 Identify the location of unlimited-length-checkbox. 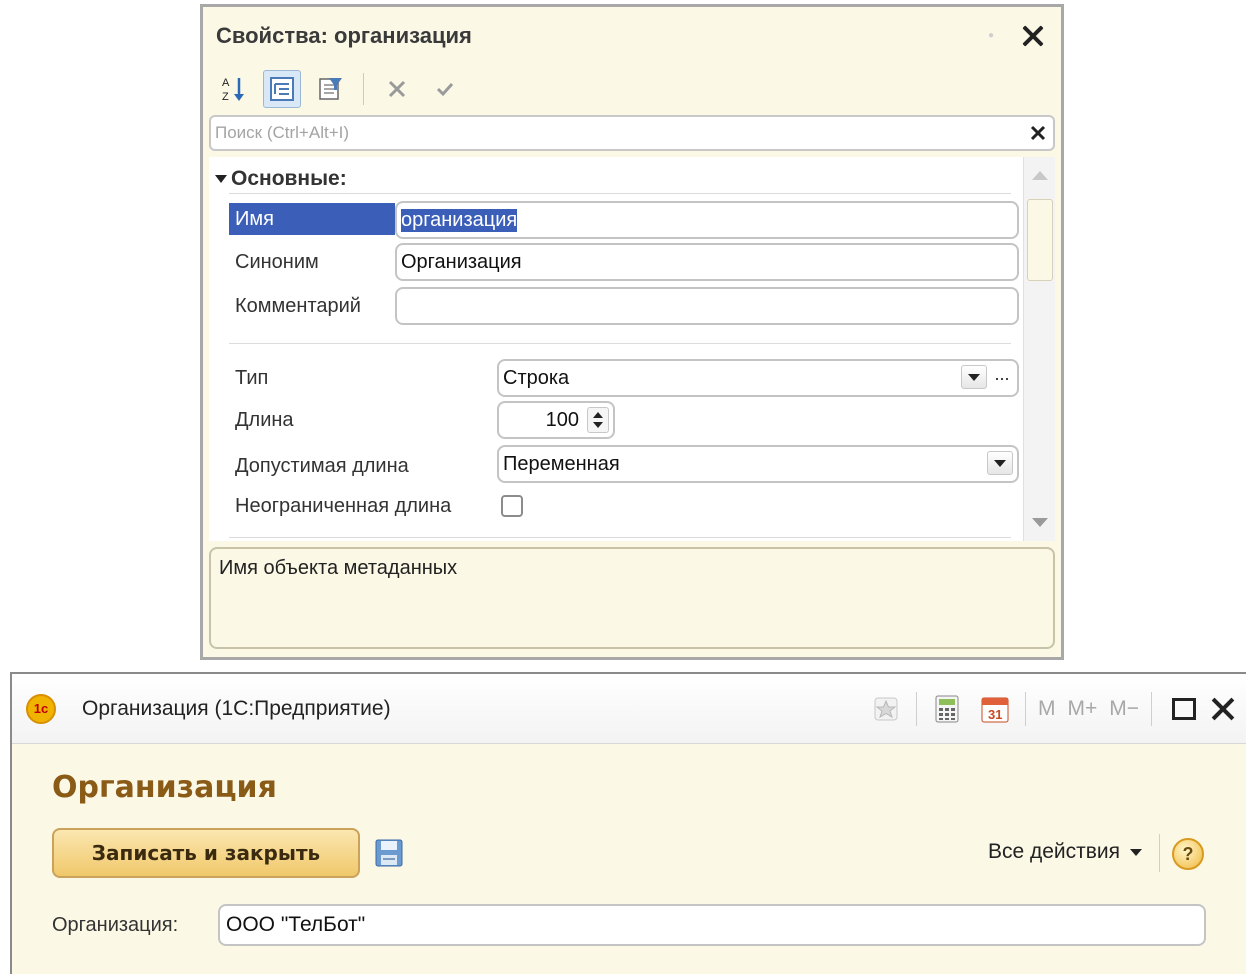
(512, 506).